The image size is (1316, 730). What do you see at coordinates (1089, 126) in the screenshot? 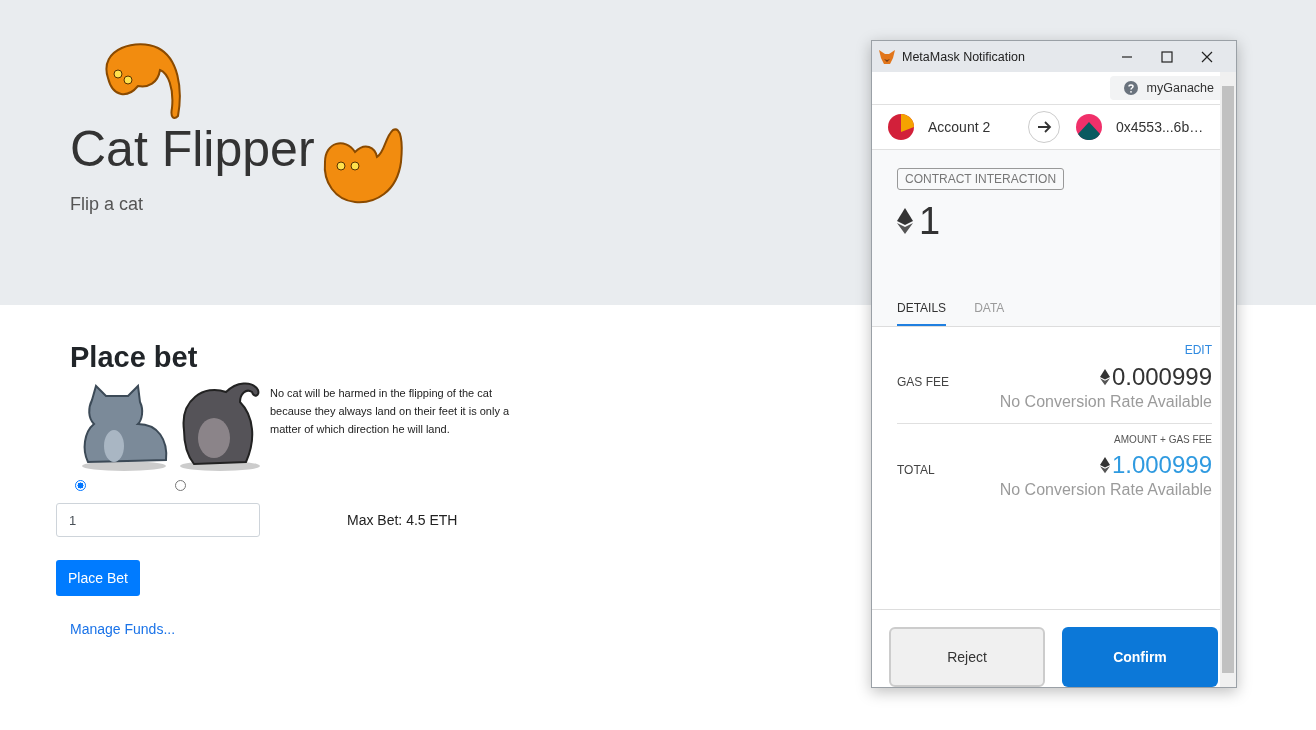
I see `recipient-avatar-icon` at bounding box center [1089, 126].